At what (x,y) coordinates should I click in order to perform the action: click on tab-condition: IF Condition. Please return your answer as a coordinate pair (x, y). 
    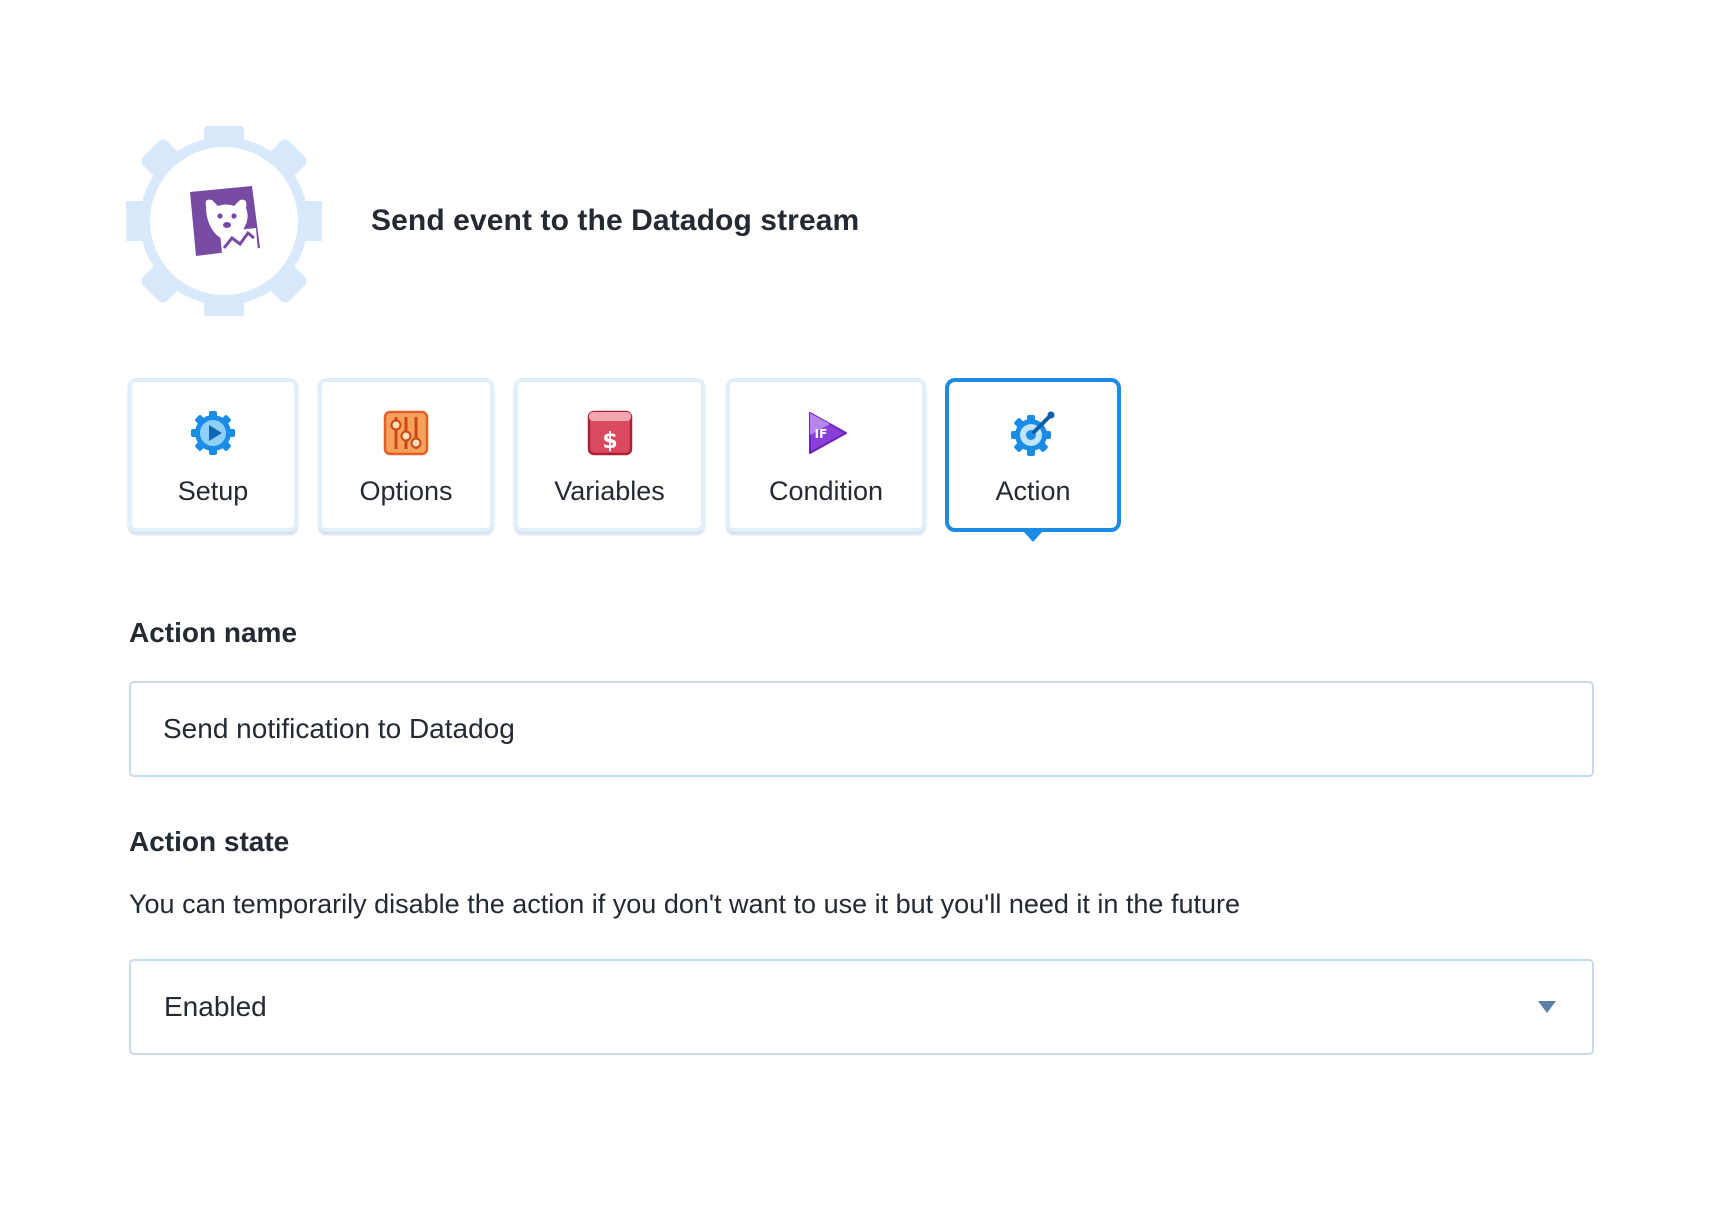
    Looking at the image, I should click on (826, 455).